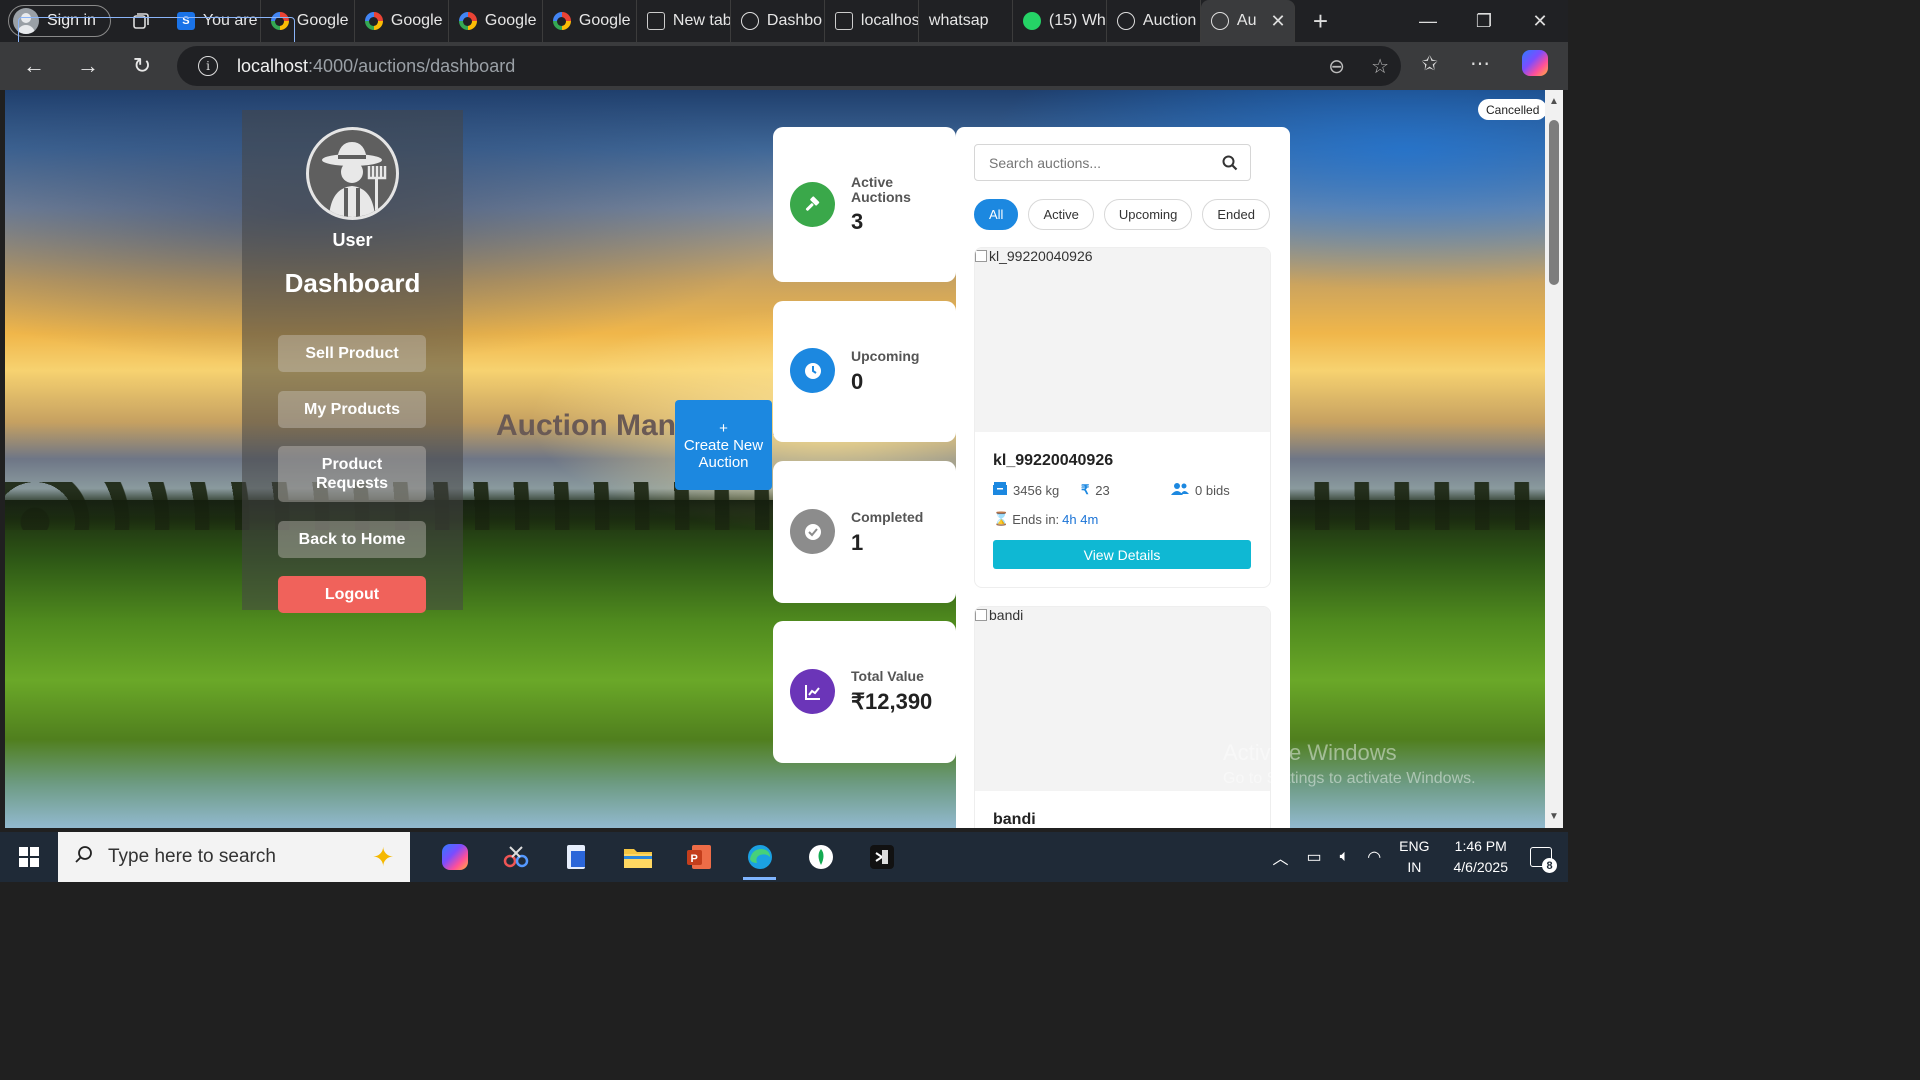 Image resolution: width=1920 pixels, height=1080 pixels. Describe the element at coordinates (812, 691) in the screenshot. I see `chart-line-icon` at that location.